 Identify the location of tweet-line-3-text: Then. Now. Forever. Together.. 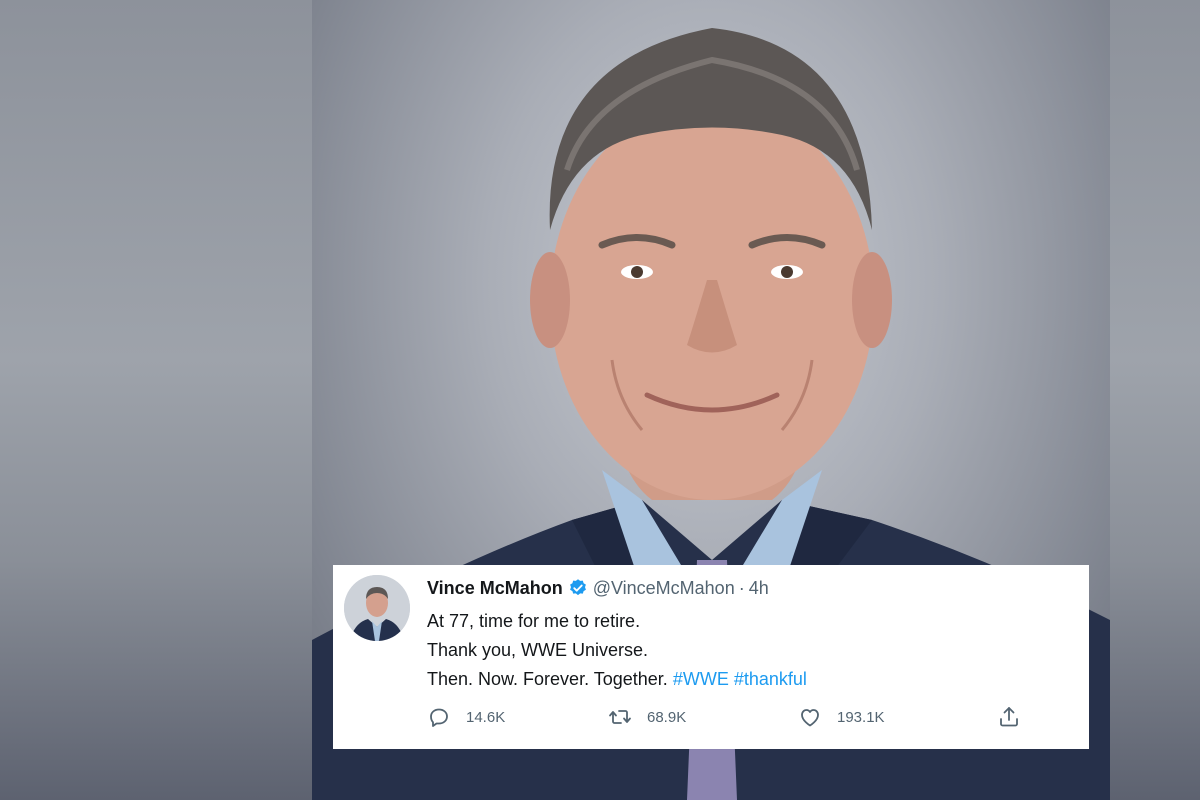
(547, 679).